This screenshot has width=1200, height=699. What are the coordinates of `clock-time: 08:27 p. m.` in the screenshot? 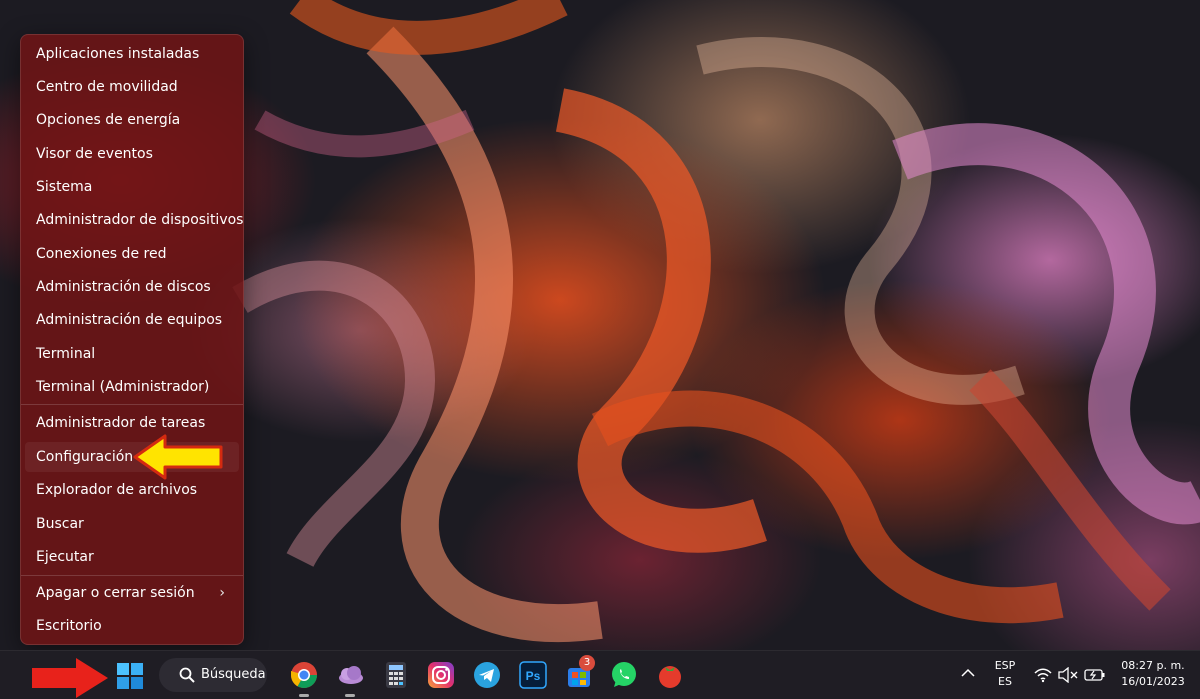 It's located at (1153, 665).